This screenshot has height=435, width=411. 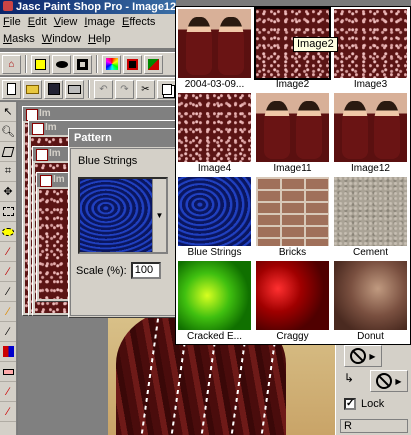 What do you see at coordinates (74, 89) in the screenshot?
I see `print-button` at bounding box center [74, 89].